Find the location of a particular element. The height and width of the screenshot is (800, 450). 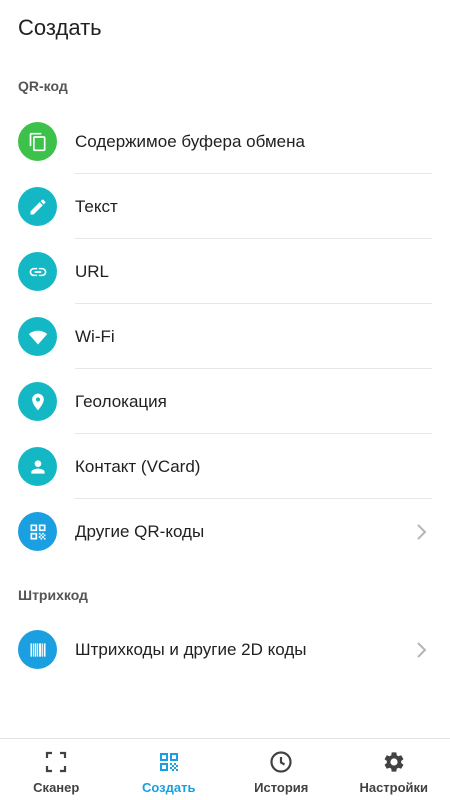

list-item-url: URL is located at coordinates (225, 271).